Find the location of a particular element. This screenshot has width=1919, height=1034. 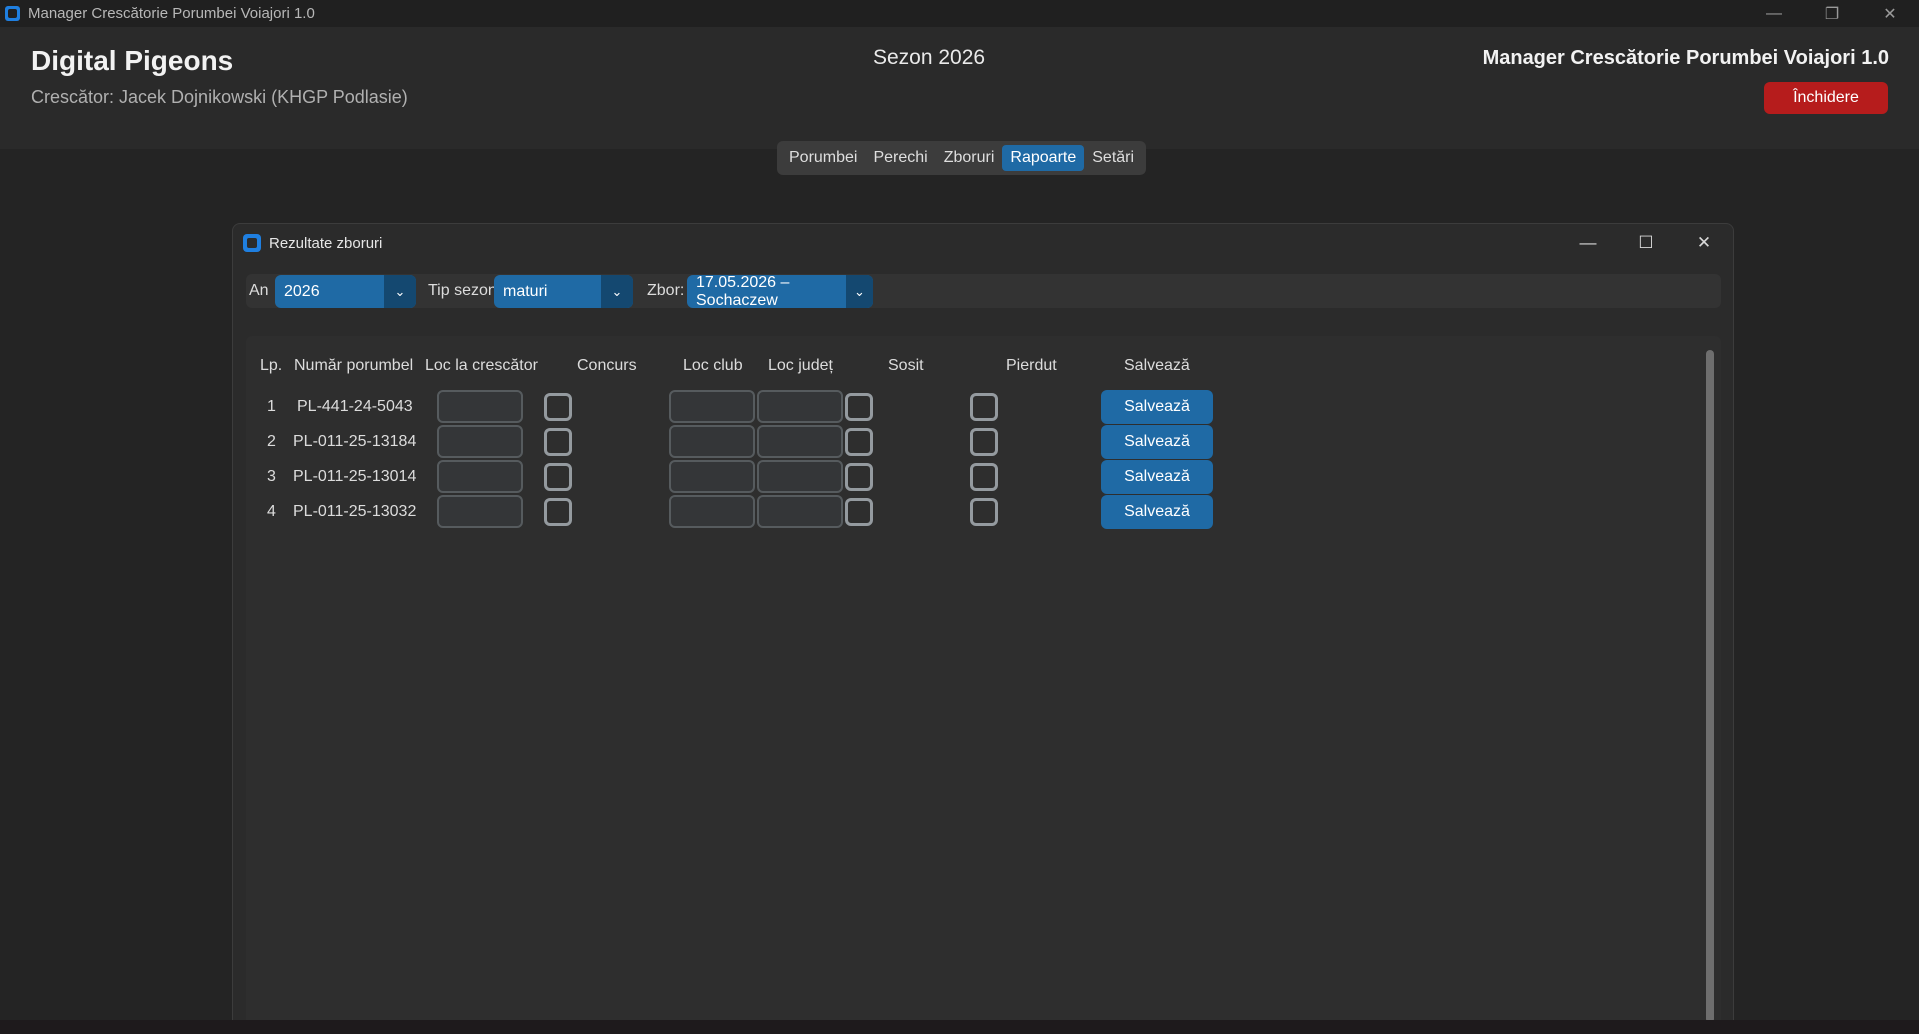

year-value: 2026 is located at coordinates (302, 291).